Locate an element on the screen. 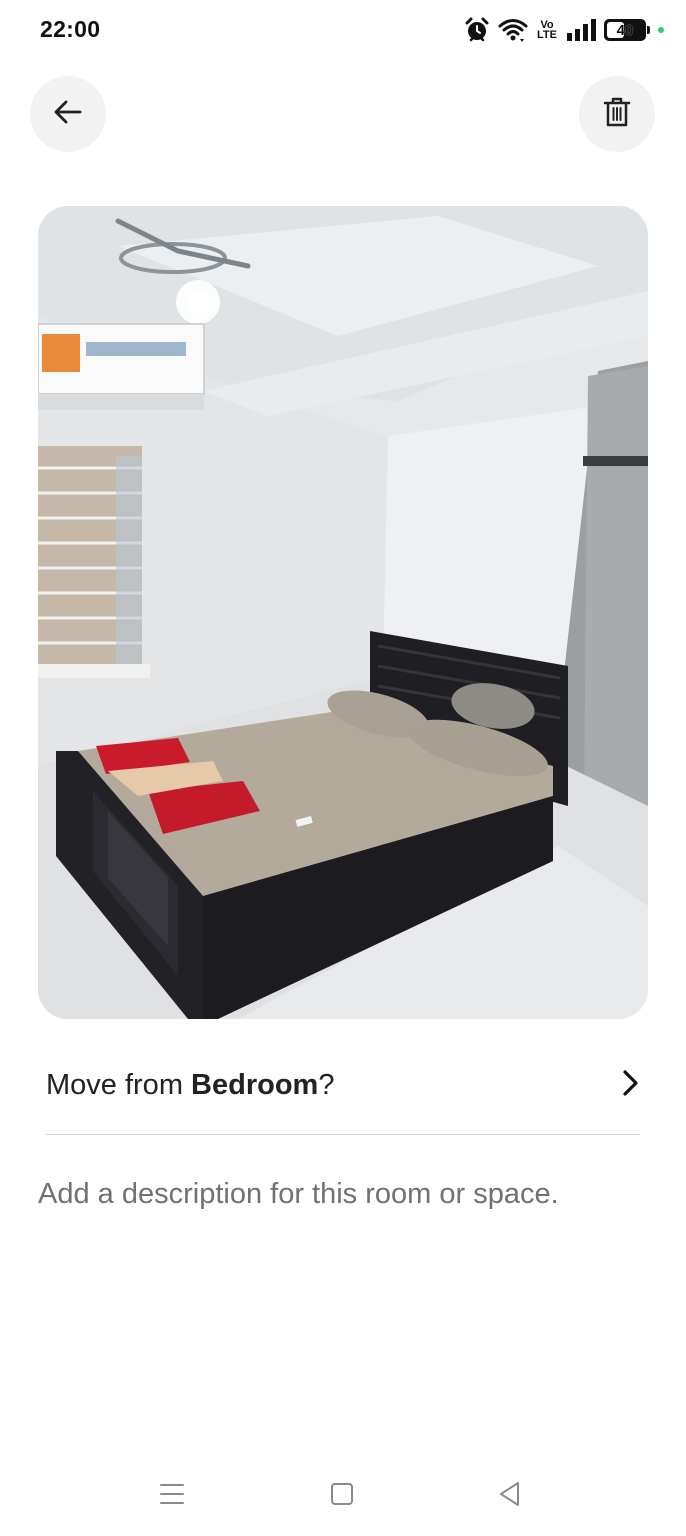 This screenshot has height=1536, width=686. back-triangle-icon is located at coordinates (510, 1496).